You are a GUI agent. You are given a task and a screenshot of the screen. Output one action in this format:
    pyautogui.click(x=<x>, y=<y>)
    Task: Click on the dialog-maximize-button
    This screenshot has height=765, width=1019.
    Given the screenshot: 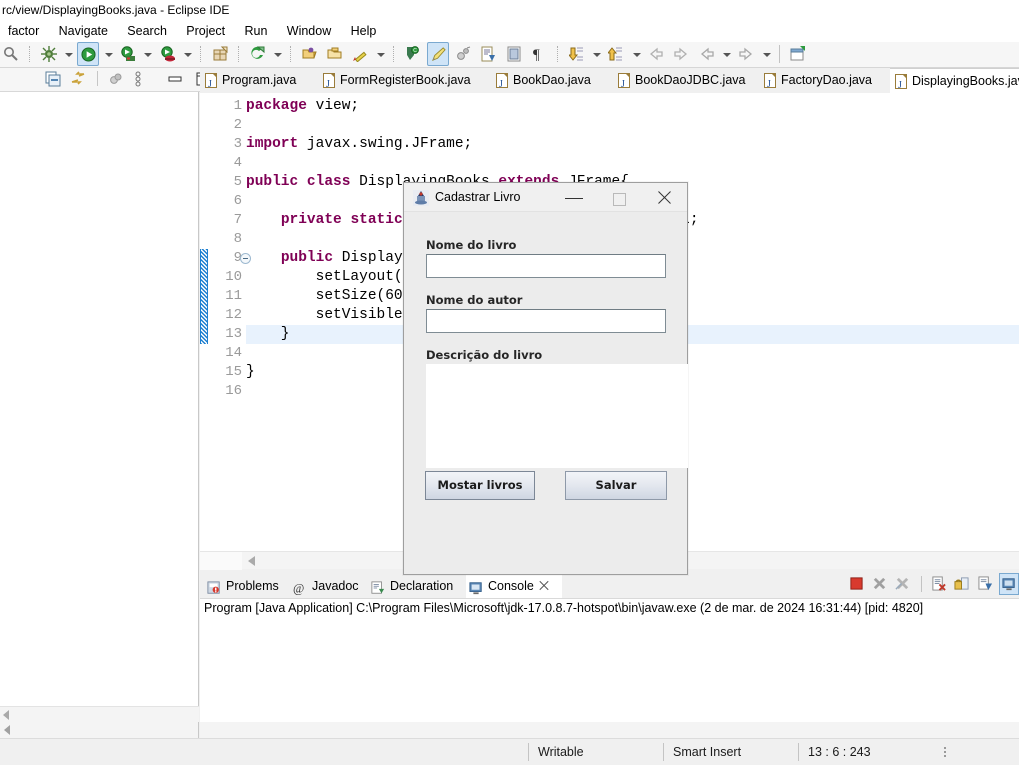 What is the action you would take?
    pyautogui.click(x=619, y=197)
    